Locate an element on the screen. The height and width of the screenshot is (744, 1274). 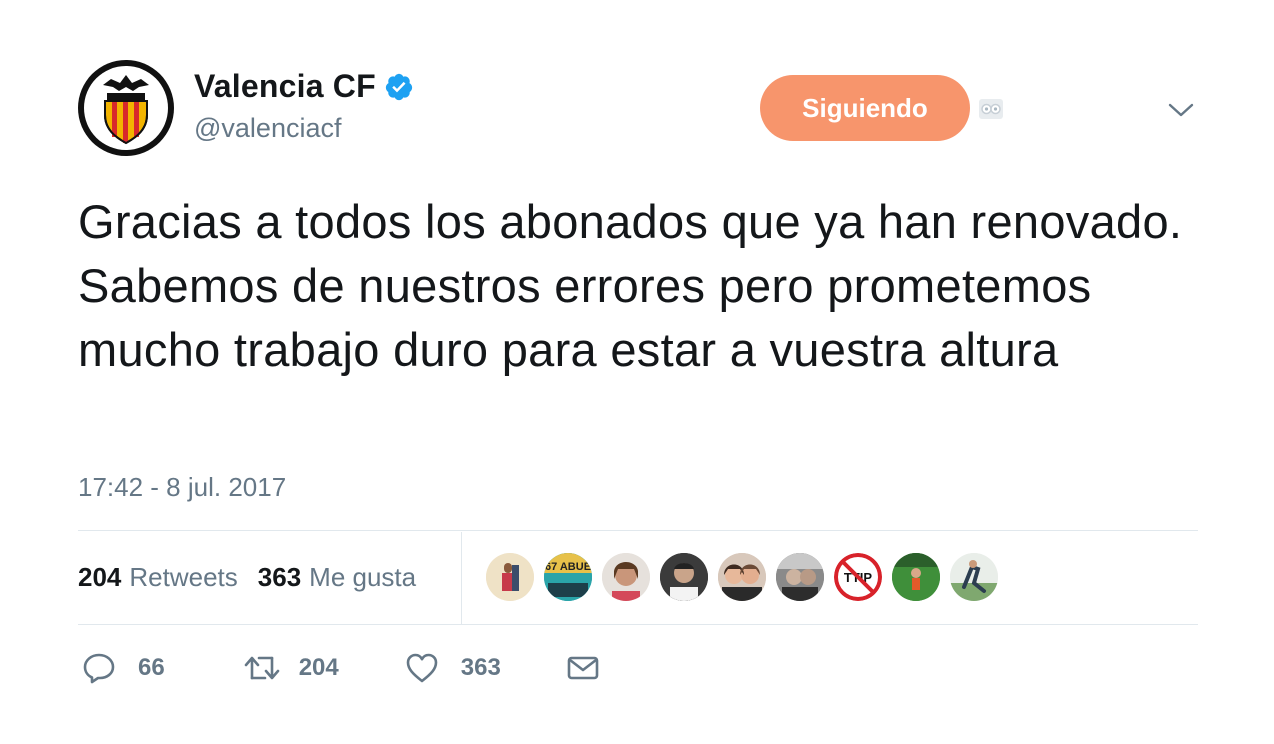
direct-message-button is located at coordinates (583, 668).